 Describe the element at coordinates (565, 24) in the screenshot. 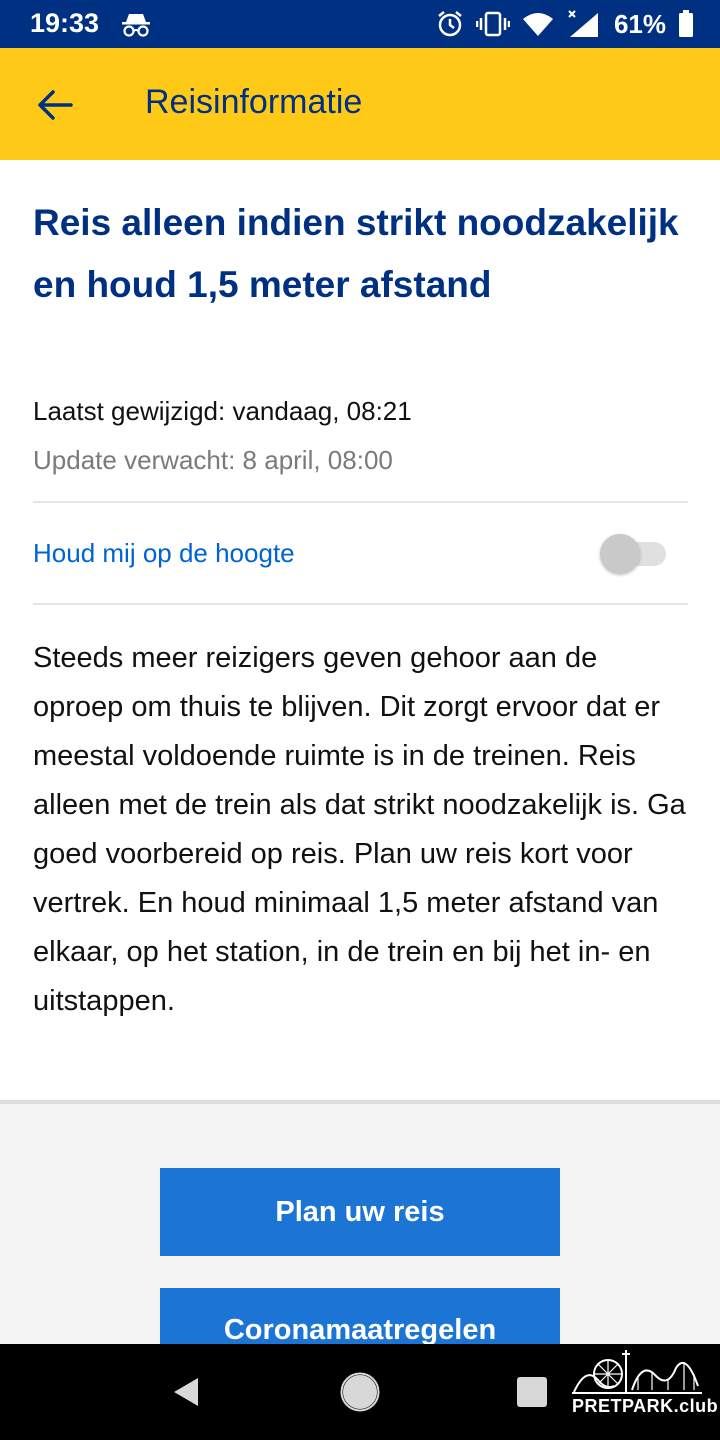

I see `status-icons: 61%` at that location.